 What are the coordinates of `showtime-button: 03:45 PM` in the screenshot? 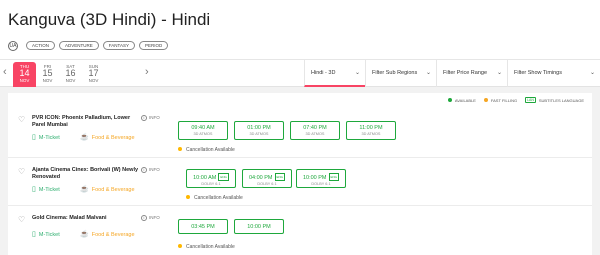 It's located at (203, 226).